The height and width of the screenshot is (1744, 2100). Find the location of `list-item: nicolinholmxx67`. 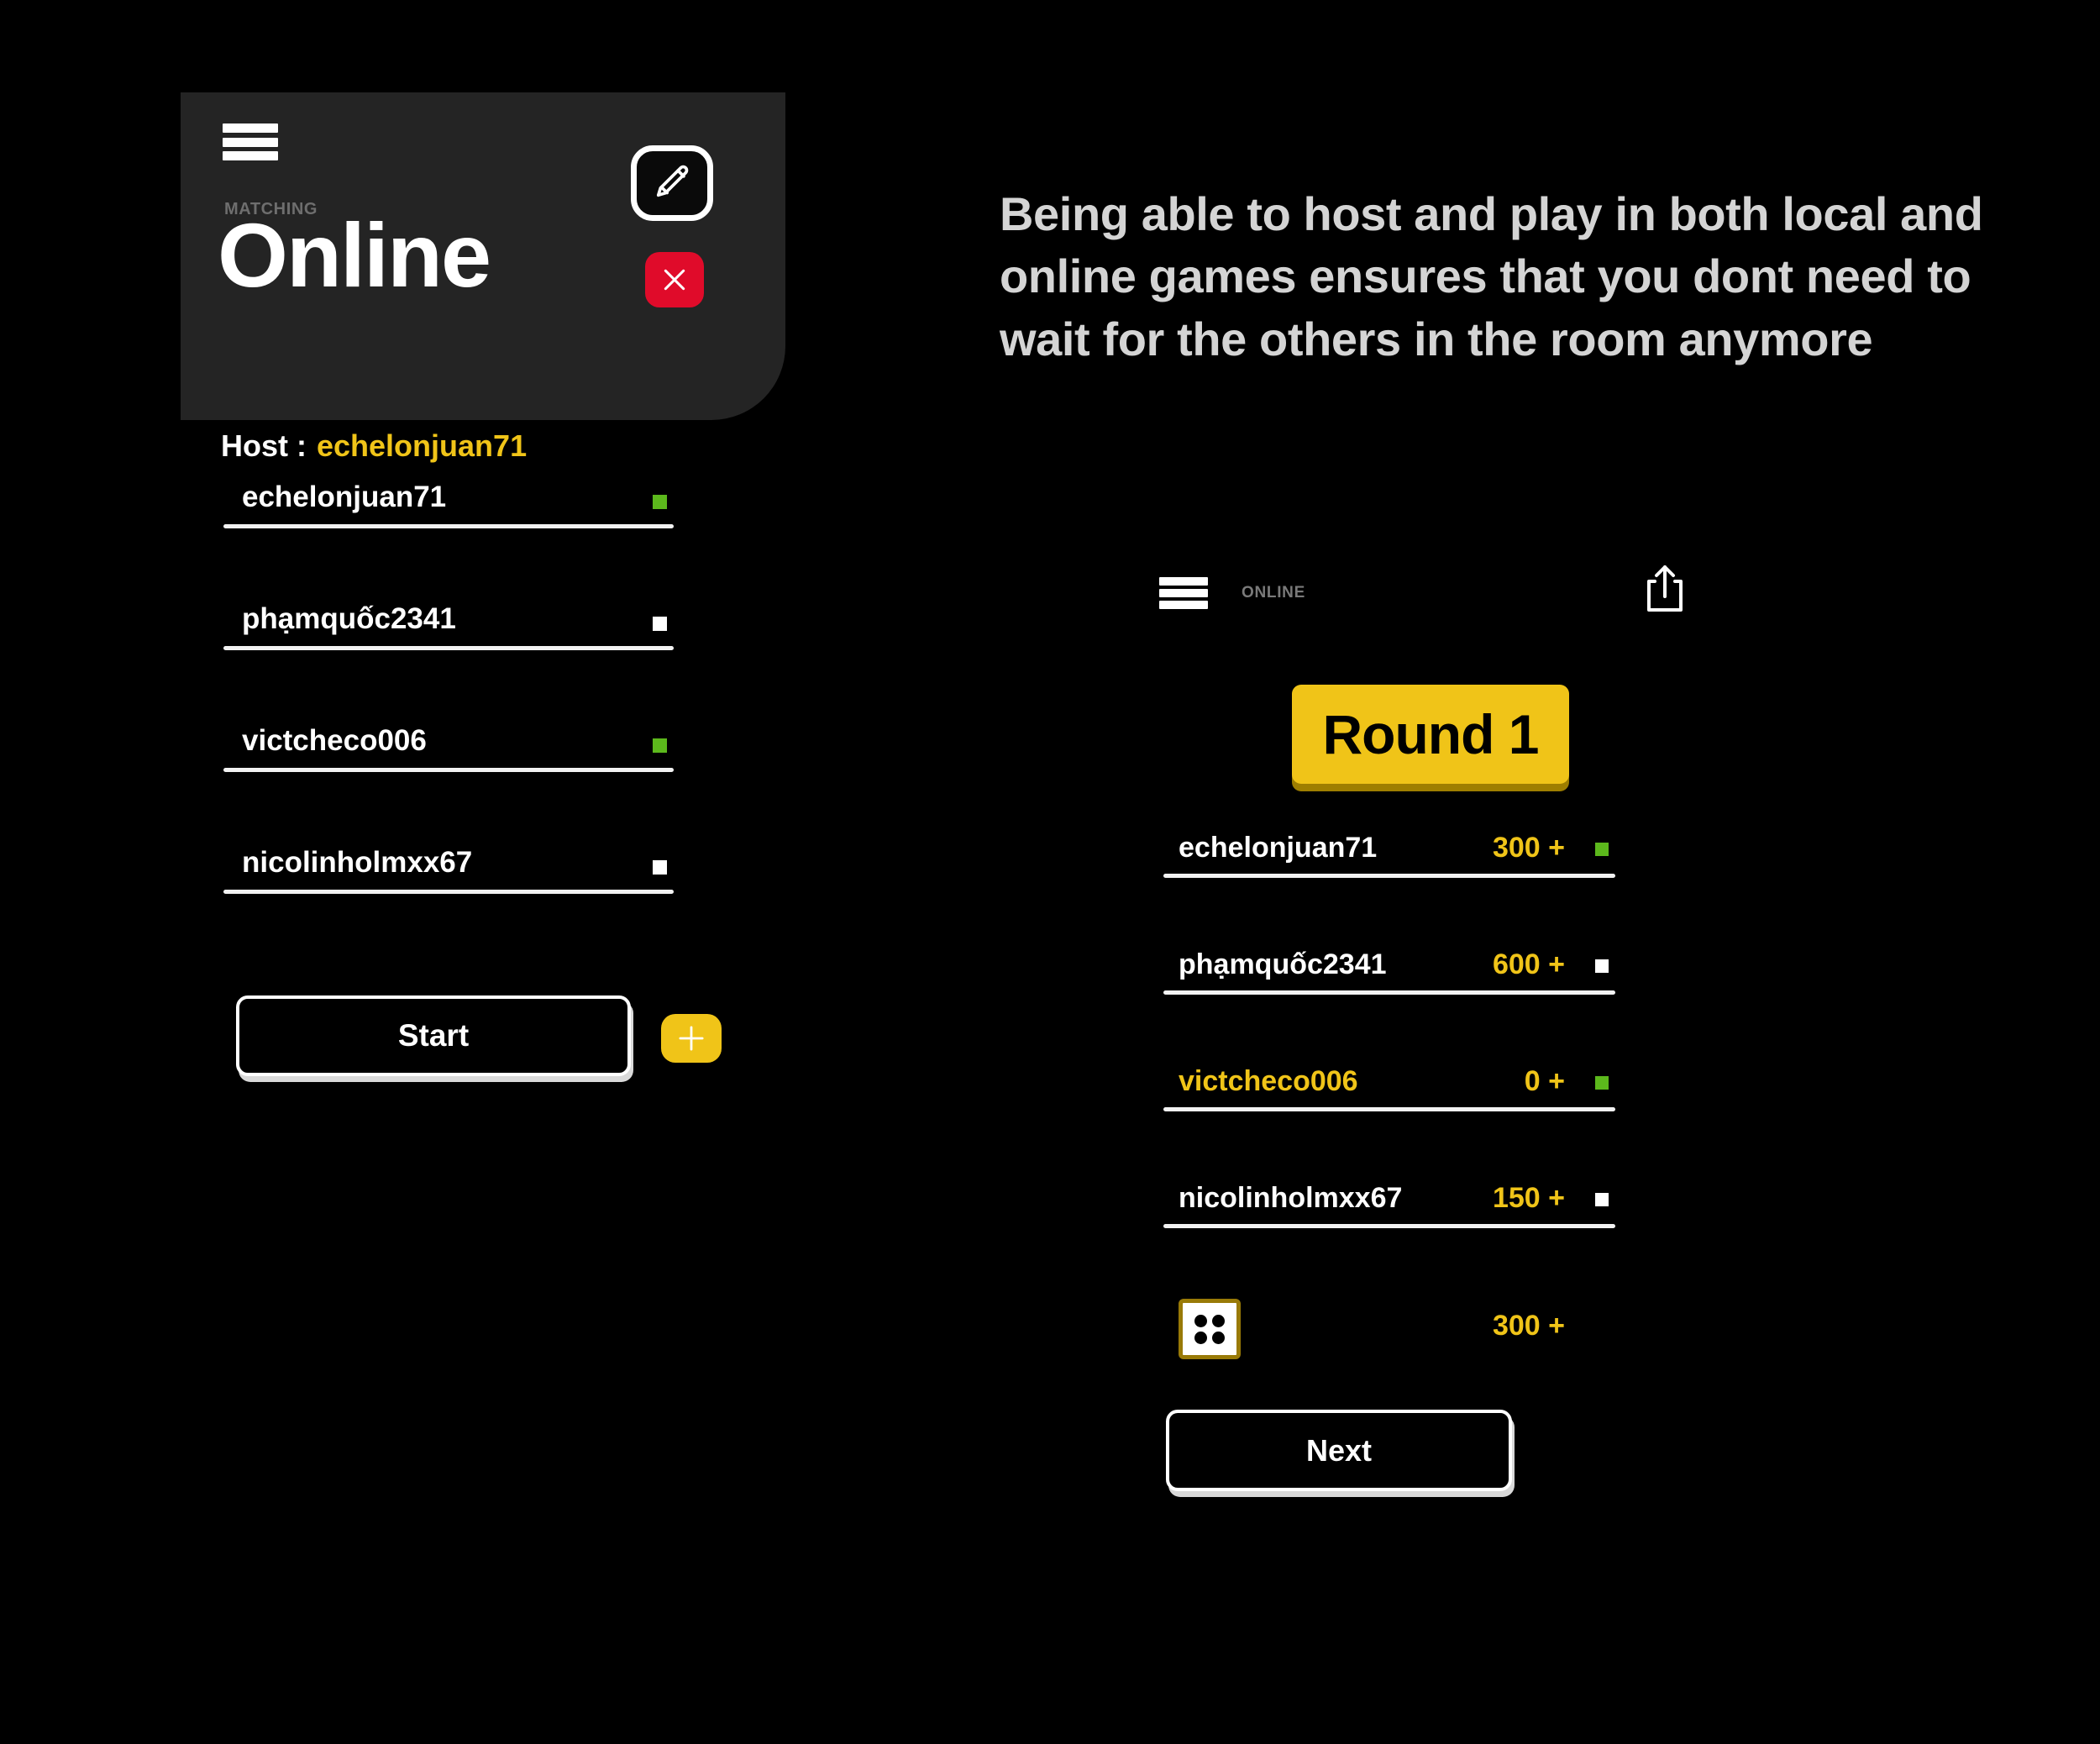

list-item: nicolinholmxx67 is located at coordinates (448, 907).